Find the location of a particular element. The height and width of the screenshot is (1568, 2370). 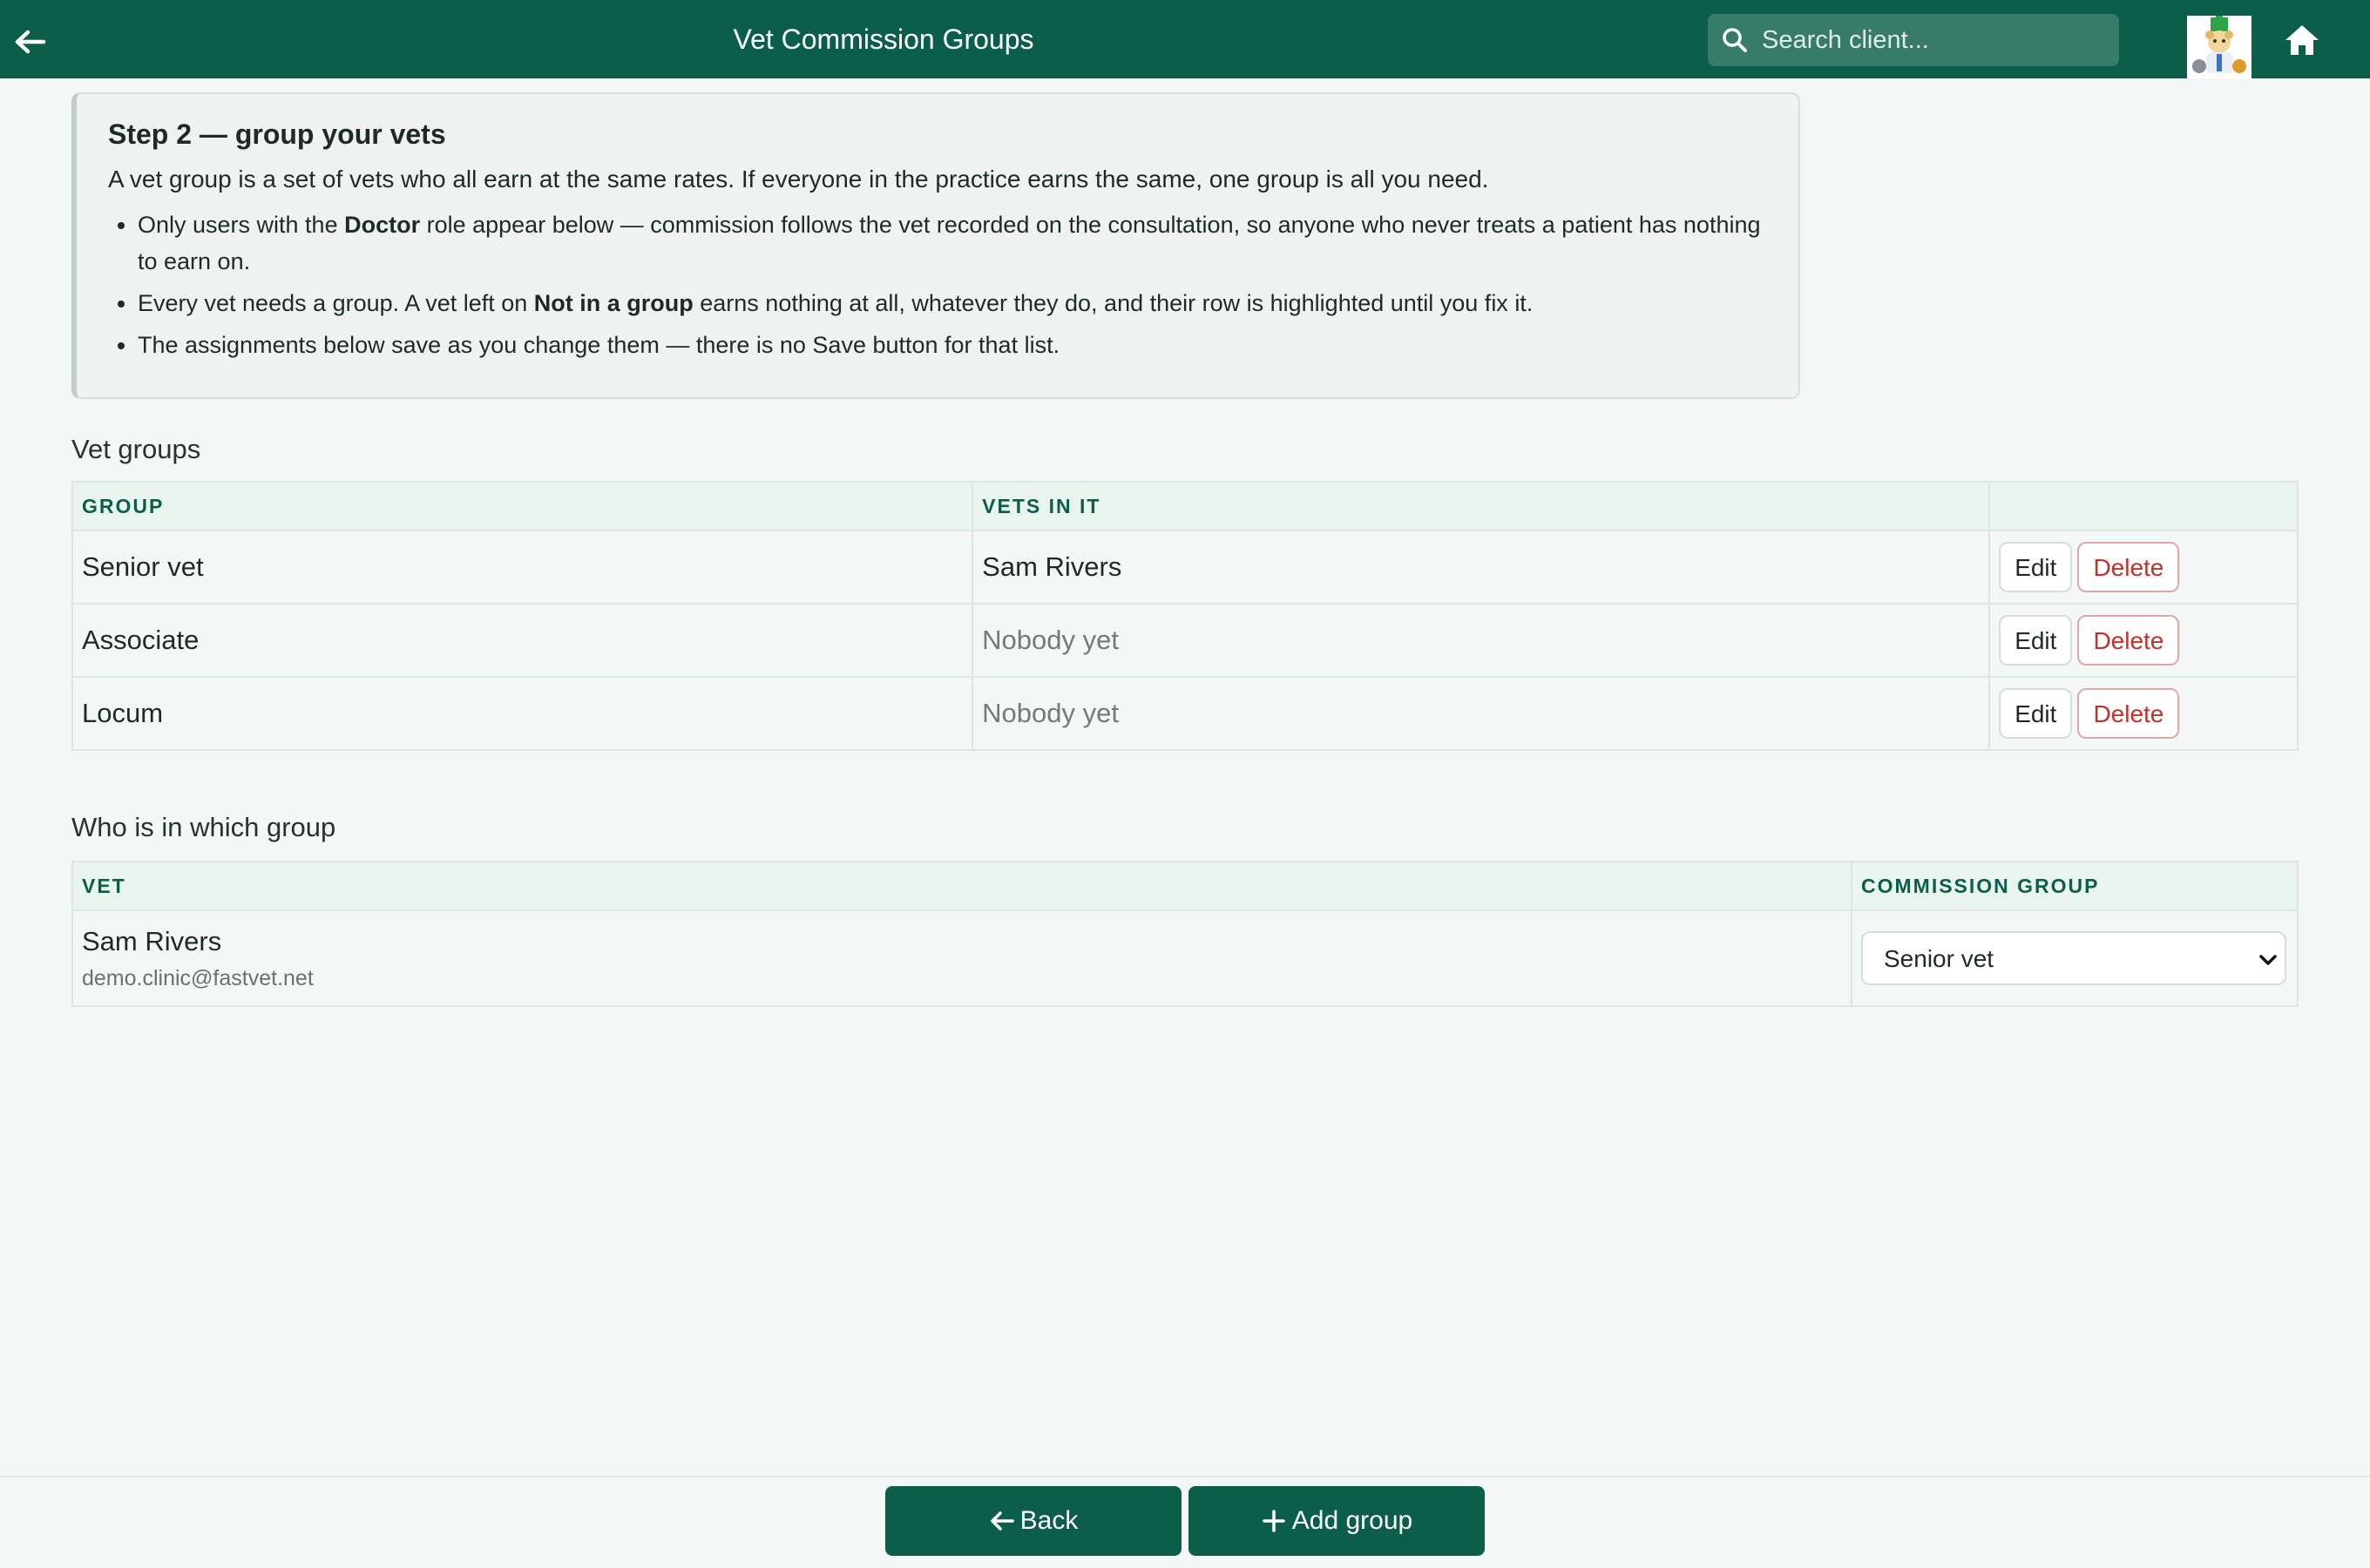

add-group-button: Add group is located at coordinates (1336, 1521).